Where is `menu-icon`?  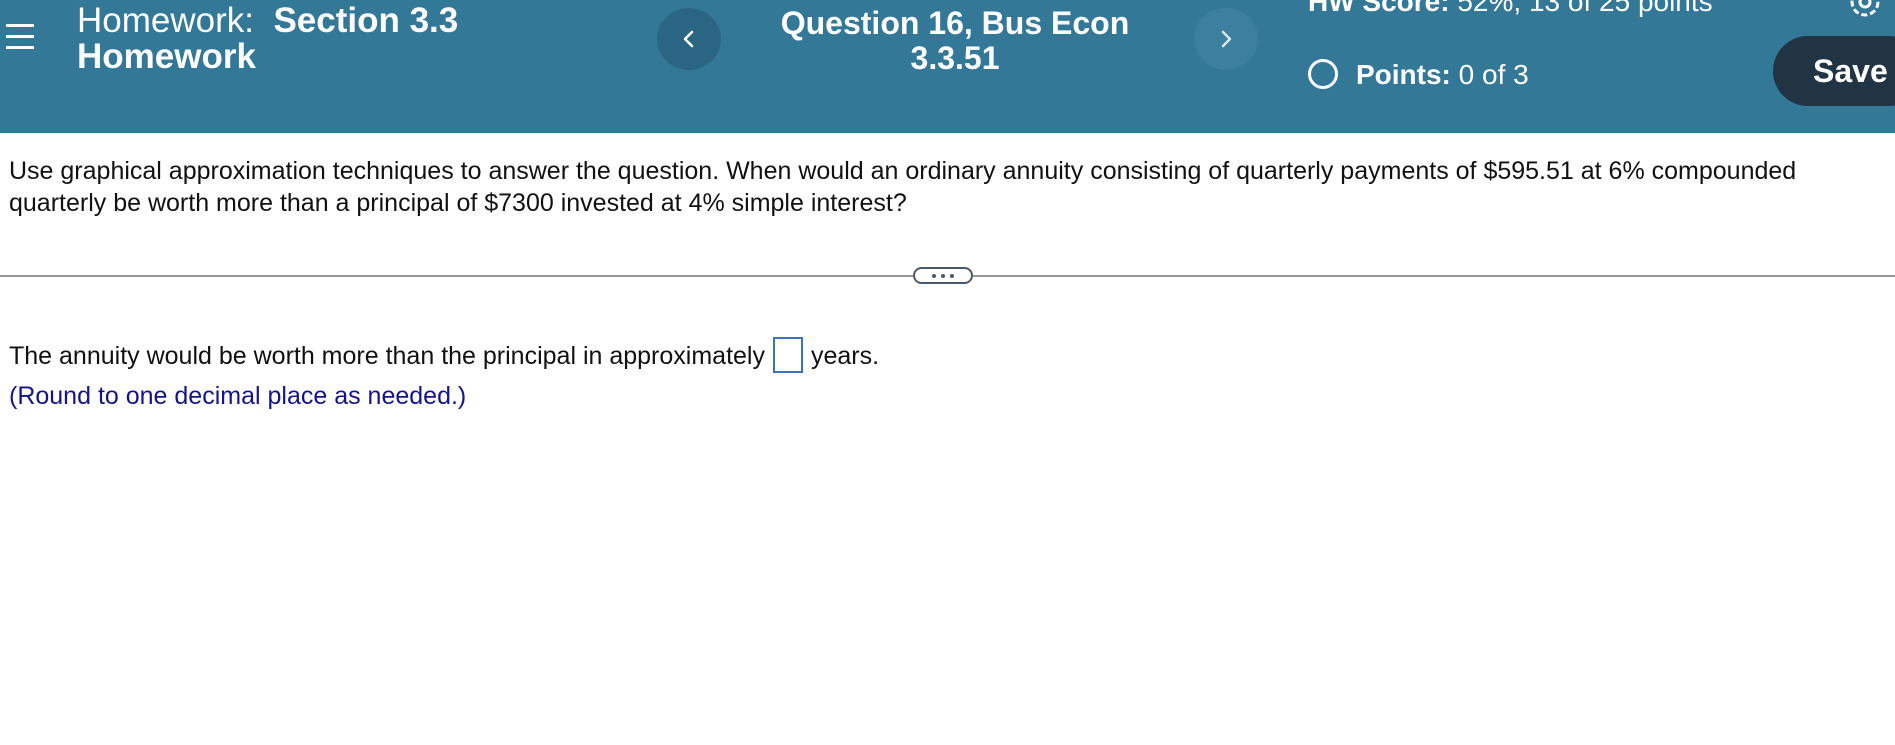
menu-icon is located at coordinates (19, 37).